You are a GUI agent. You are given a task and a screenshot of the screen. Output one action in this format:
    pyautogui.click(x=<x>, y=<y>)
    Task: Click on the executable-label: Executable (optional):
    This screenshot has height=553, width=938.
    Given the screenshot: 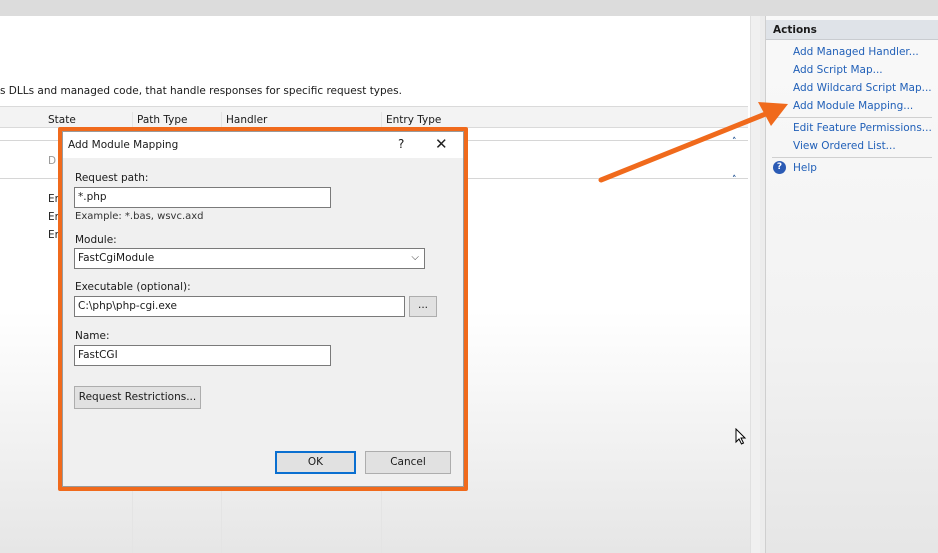 What is the action you would take?
    pyautogui.click(x=133, y=287)
    